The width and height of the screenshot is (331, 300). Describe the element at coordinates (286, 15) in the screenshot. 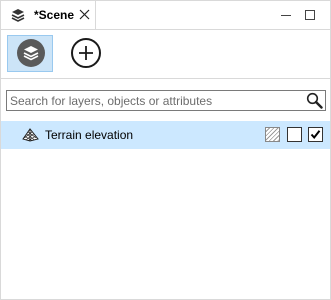

I see `minimize-icon` at that location.